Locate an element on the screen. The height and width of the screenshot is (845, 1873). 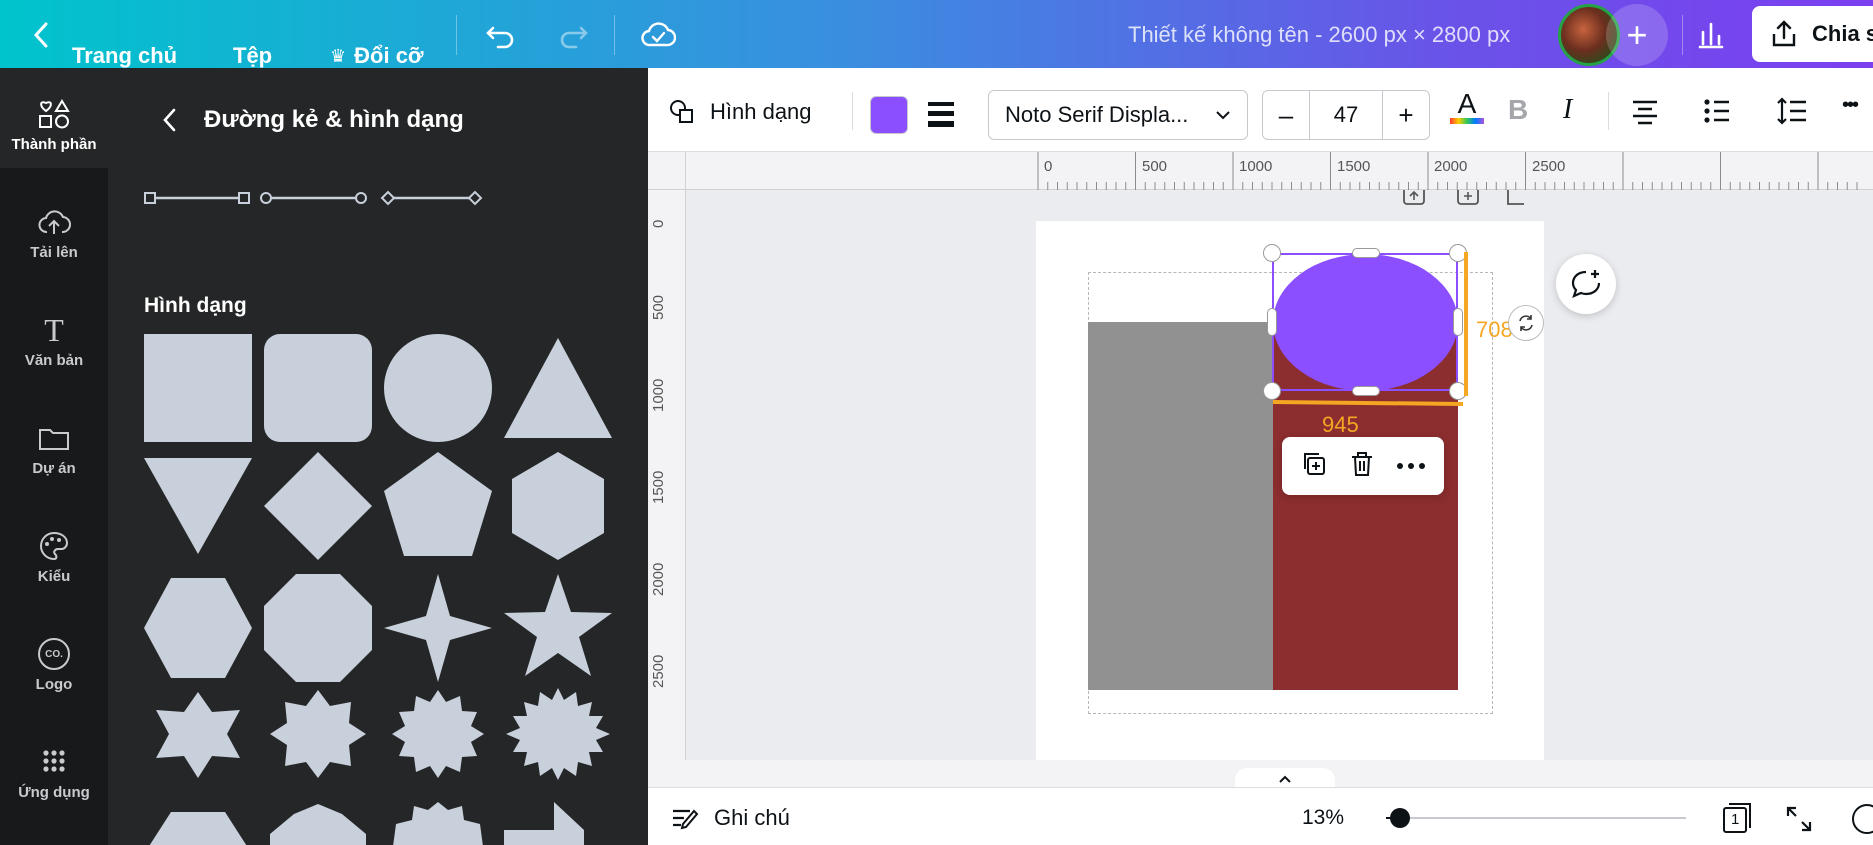
more-icon is located at coordinates (1411, 466).